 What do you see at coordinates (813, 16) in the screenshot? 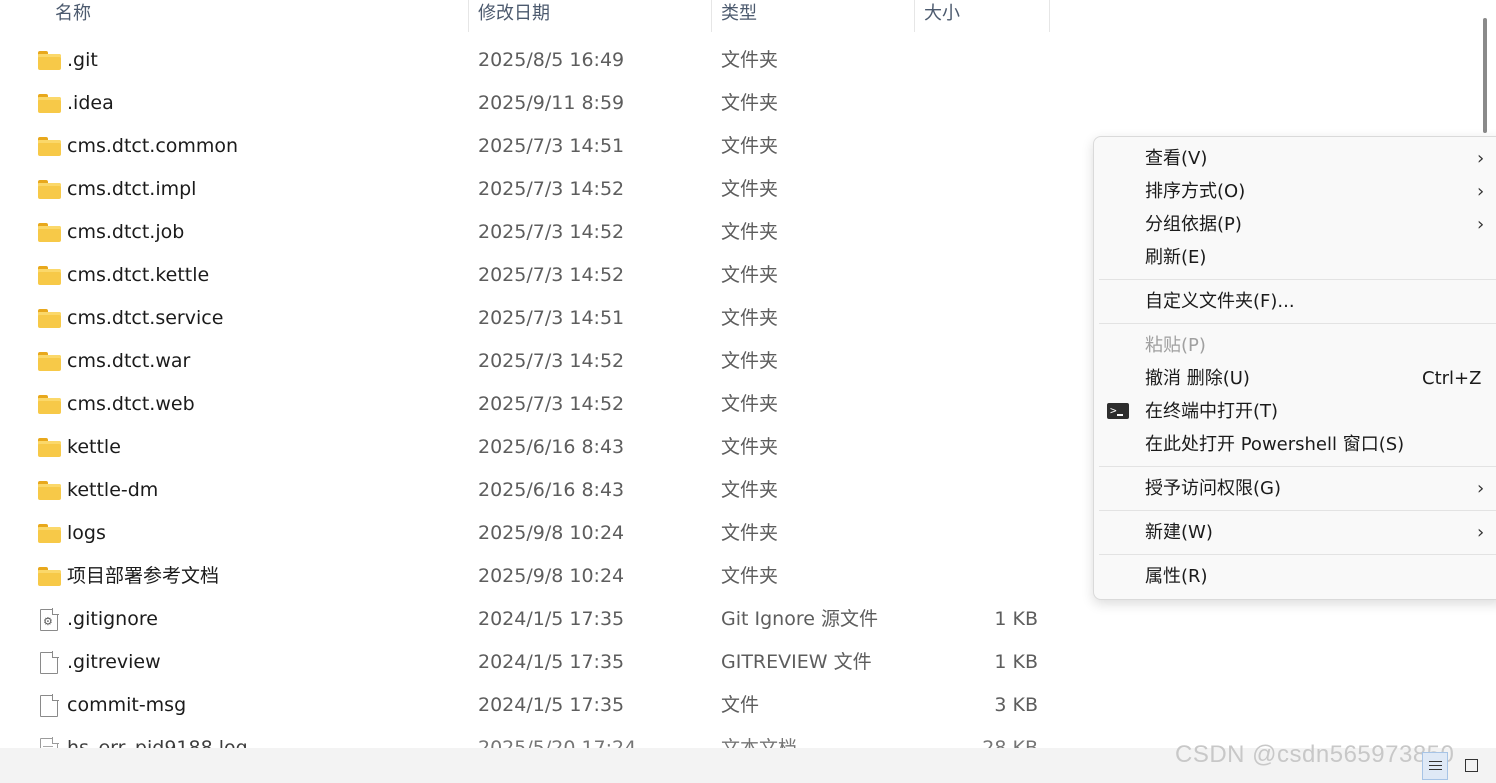
I see `column-type-header: 类型` at bounding box center [813, 16].